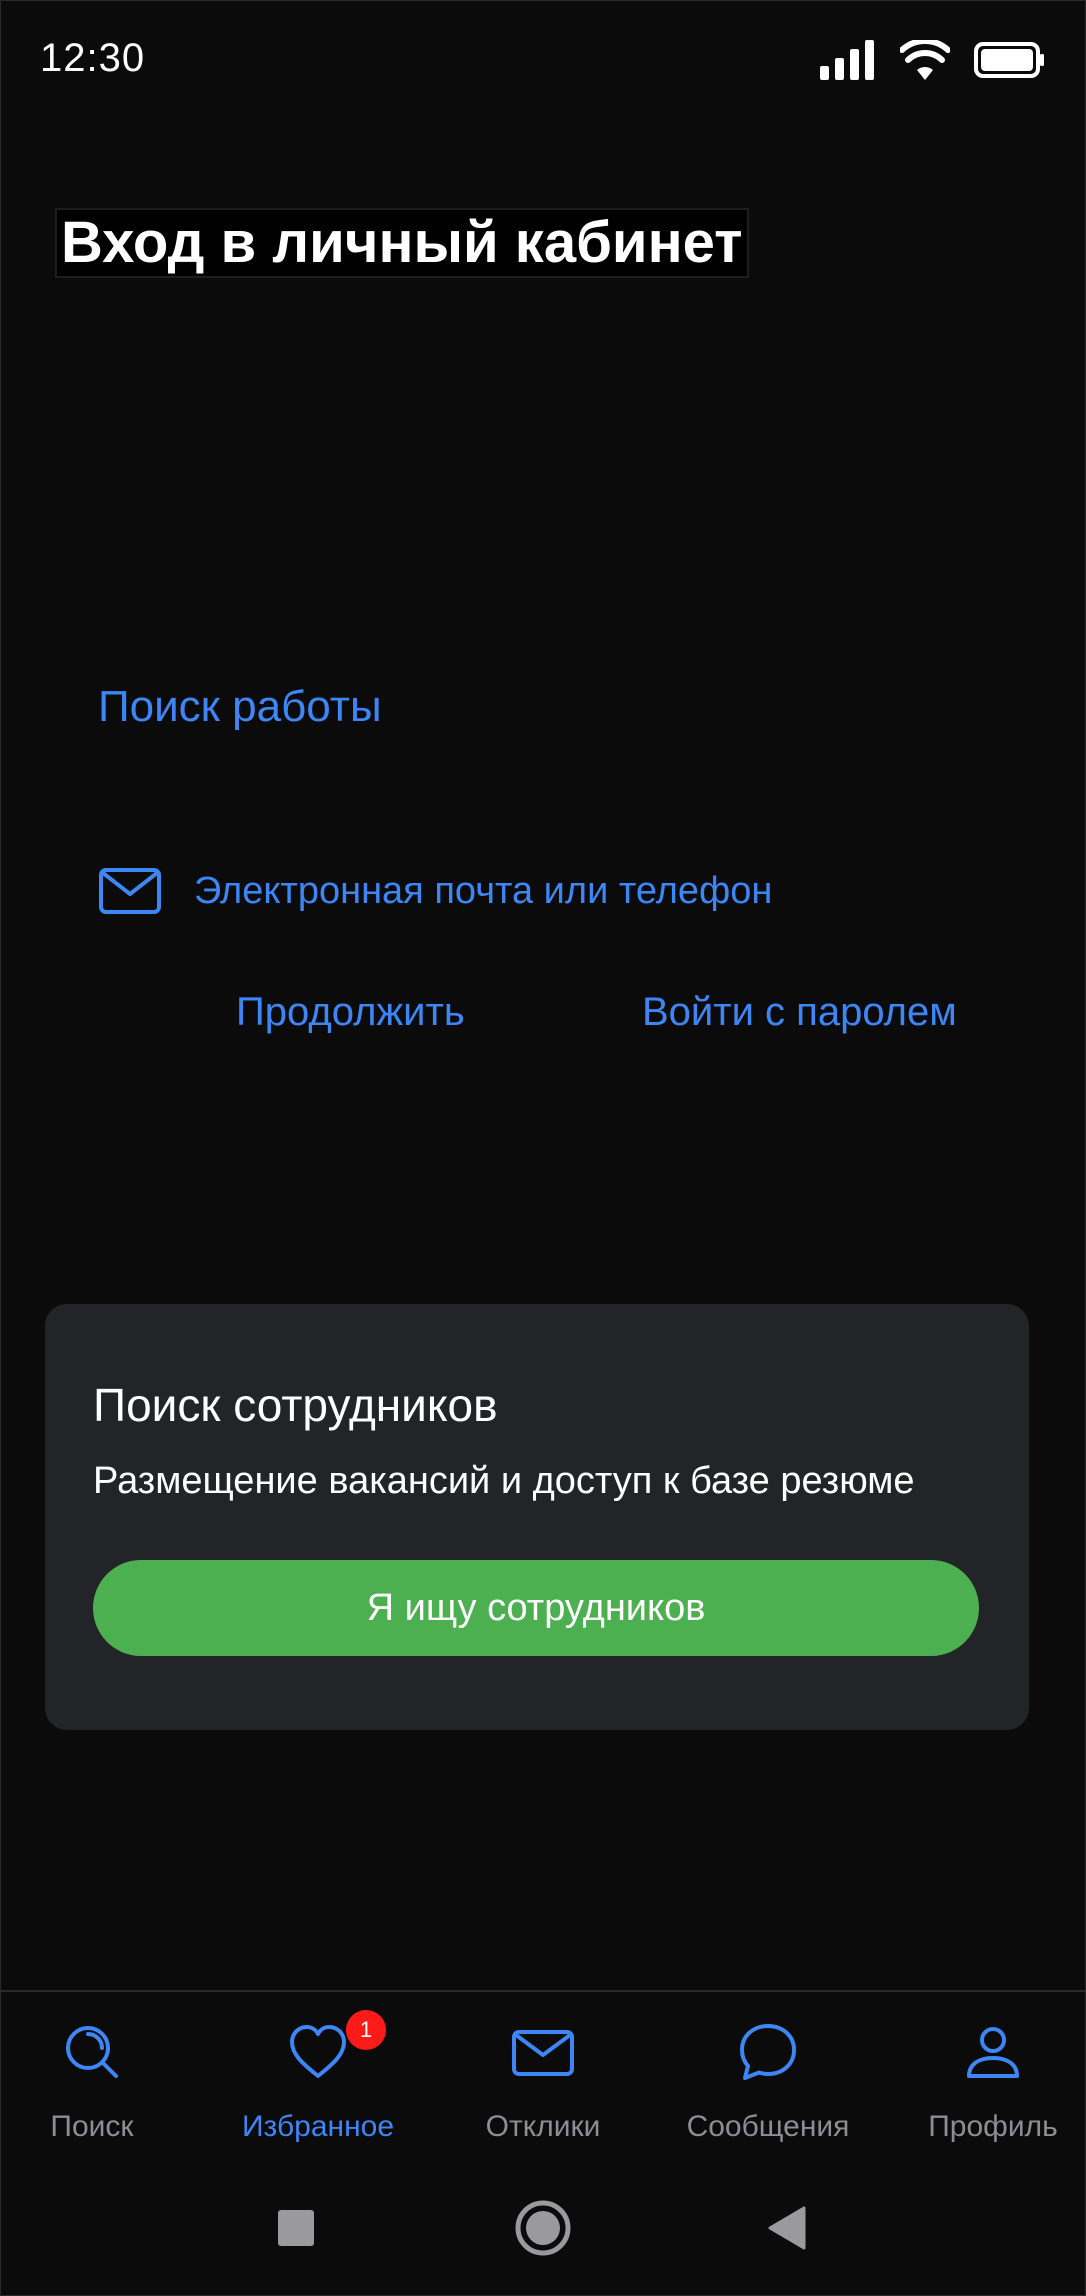  Describe the element at coordinates (295, 1405) in the screenshot. I see `employer-card-title: Поиск сотрудников` at that location.